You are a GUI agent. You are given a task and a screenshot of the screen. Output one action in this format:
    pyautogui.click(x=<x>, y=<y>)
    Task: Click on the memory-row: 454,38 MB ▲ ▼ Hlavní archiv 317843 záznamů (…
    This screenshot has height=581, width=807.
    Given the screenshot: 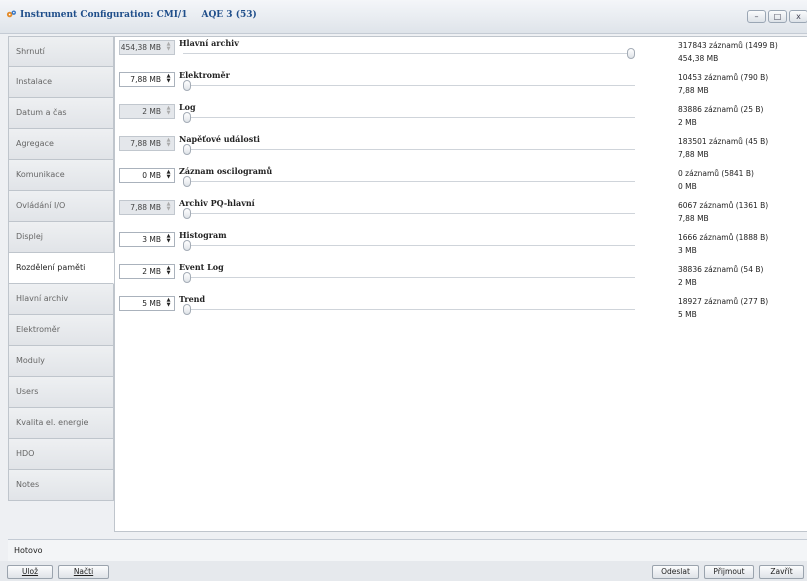 What is the action you would take?
    pyautogui.click(x=461, y=53)
    